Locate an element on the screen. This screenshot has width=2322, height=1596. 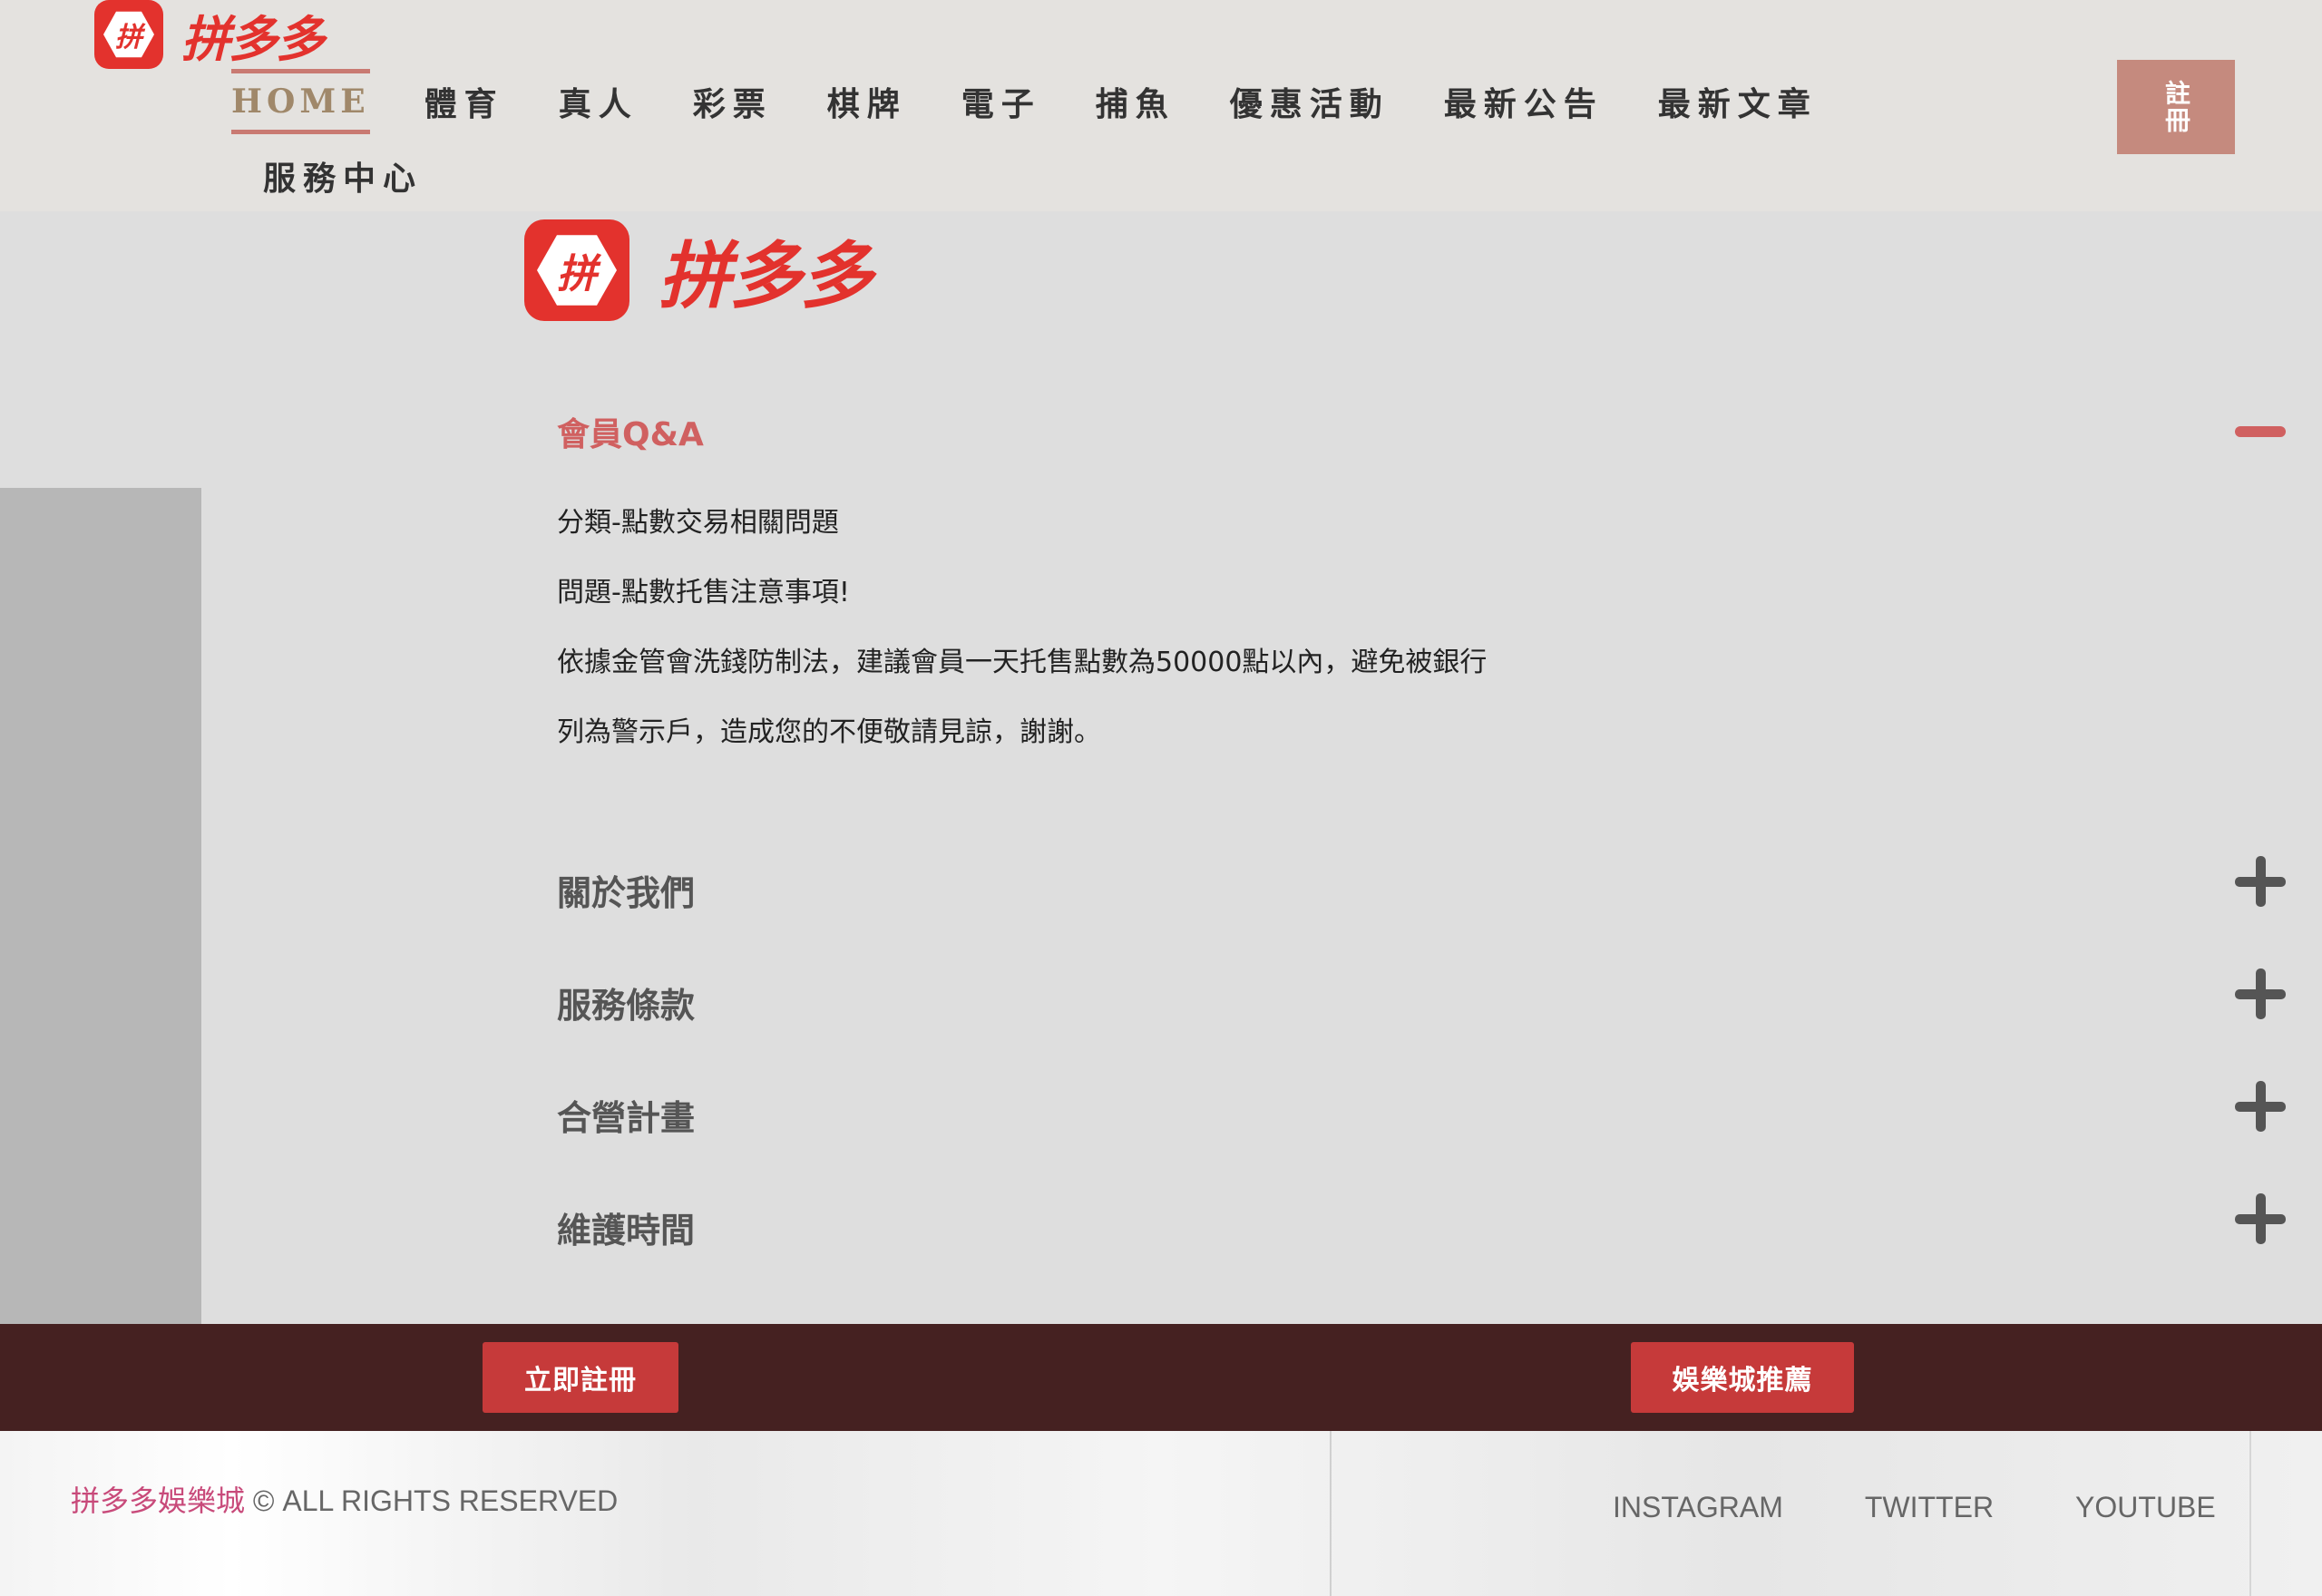
faq-question: 維護時間 is located at coordinates (626, 1227).